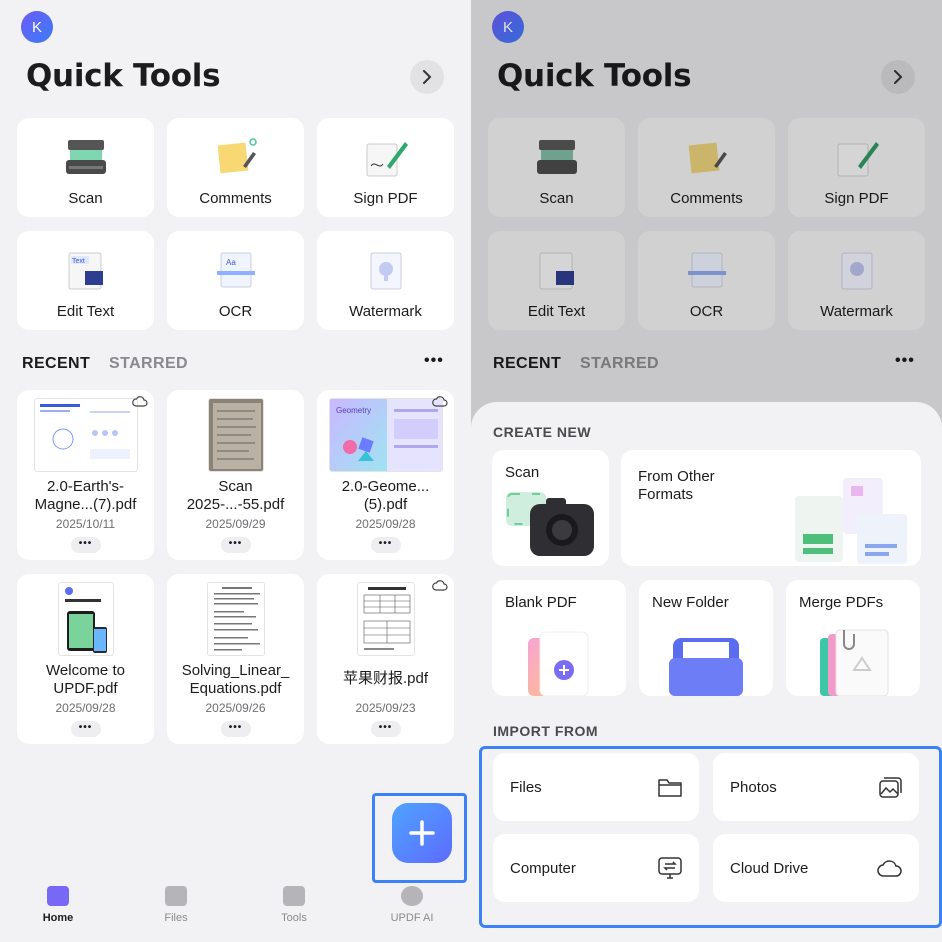  What do you see at coordinates (816, 868) in the screenshot?
I see `import-cloud-drive-button: Cloud Drive` at bounding box center [816, 868].